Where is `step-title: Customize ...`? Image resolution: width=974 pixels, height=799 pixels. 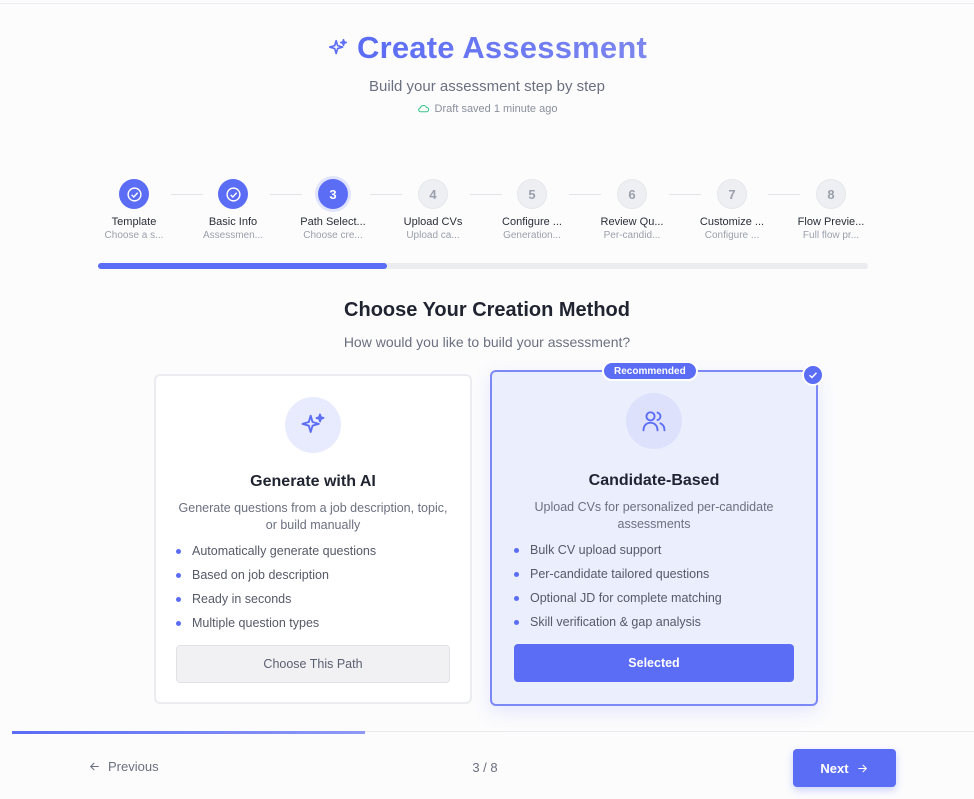
step-title: Customize ... is located at coordinates (732, 222).